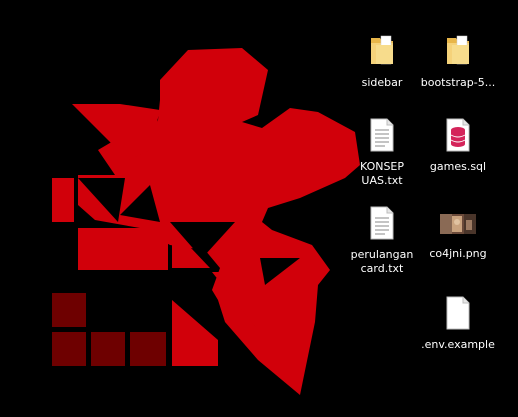 The height and width of the screenshot is (417, 518). I want to click on desktop-icon-co4jni-png: co4jni.png, so click(458, 235).